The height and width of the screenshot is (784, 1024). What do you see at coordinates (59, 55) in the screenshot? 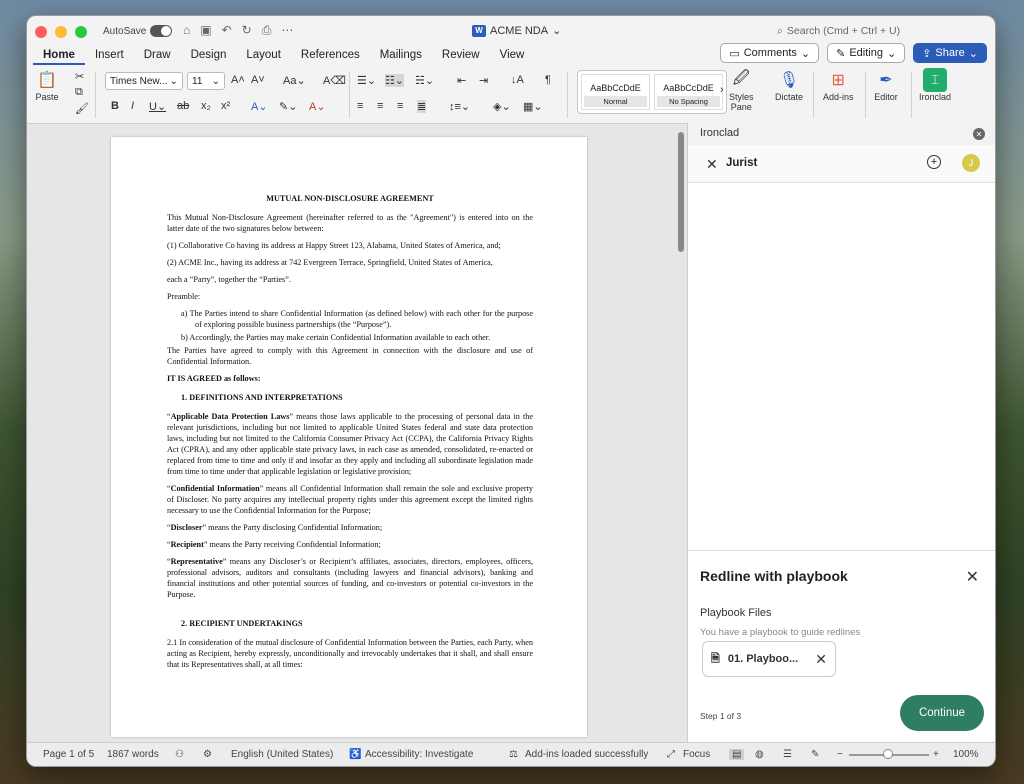
I see `tab-home: Home` at bounding box center [59, 55].